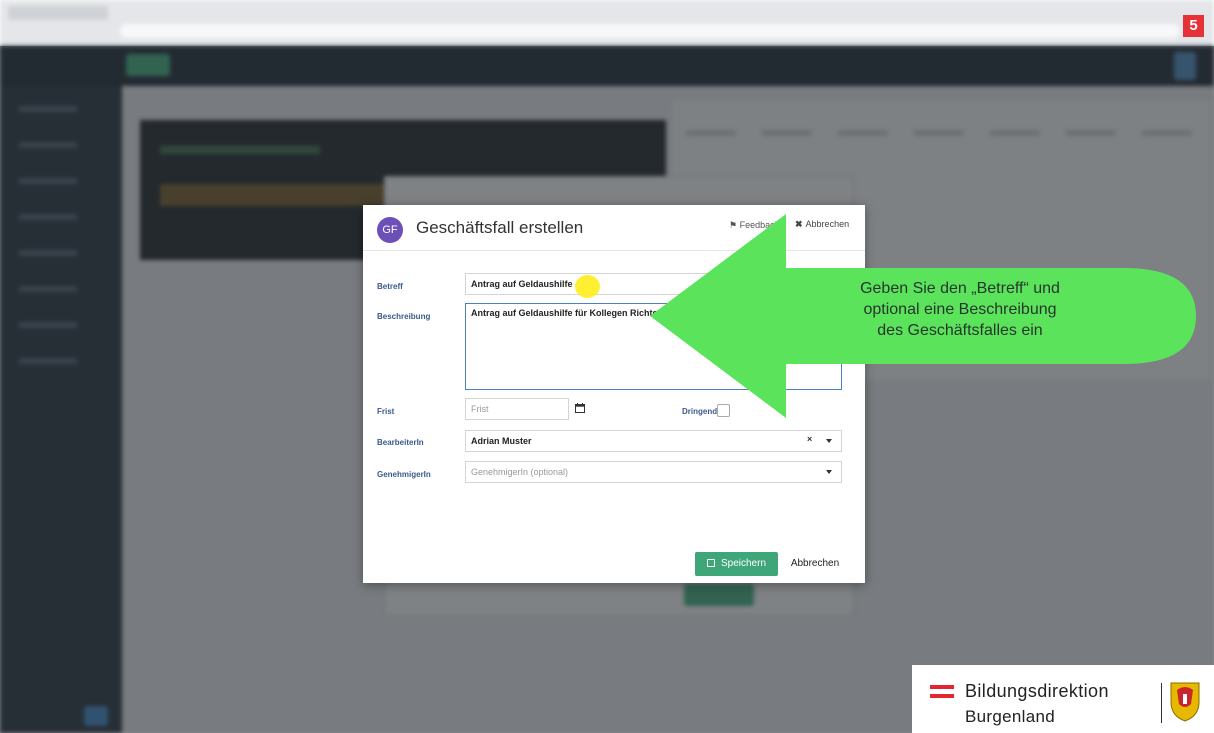 The image size is (1214, 733). I want to click on browser-tab, so click(58, 13).